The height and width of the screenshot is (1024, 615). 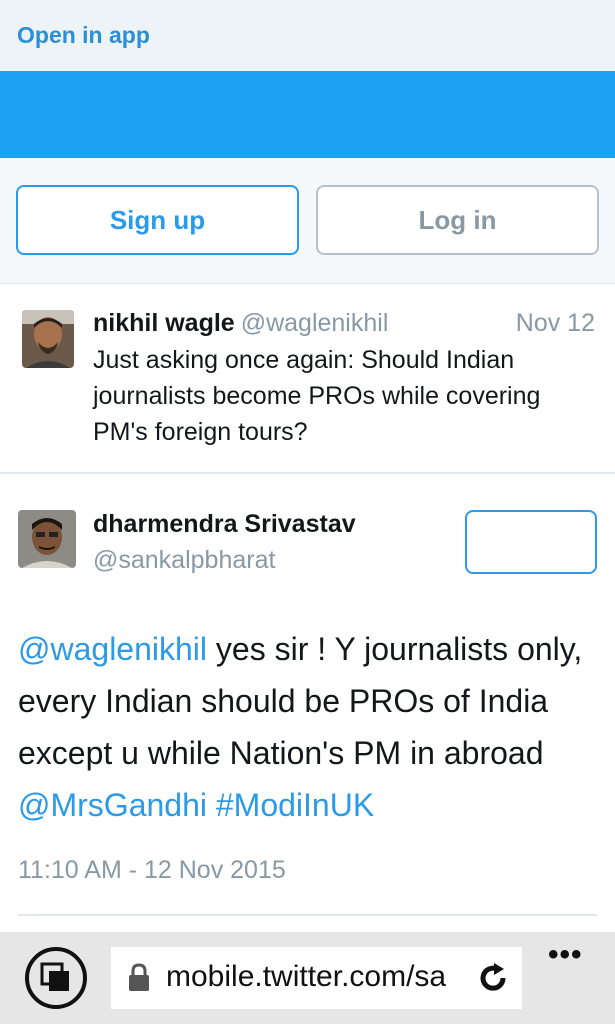 What do you see at coordinates (531, 542) in the screenshot?
I see `follow-button` at bounding box center [531, 542].